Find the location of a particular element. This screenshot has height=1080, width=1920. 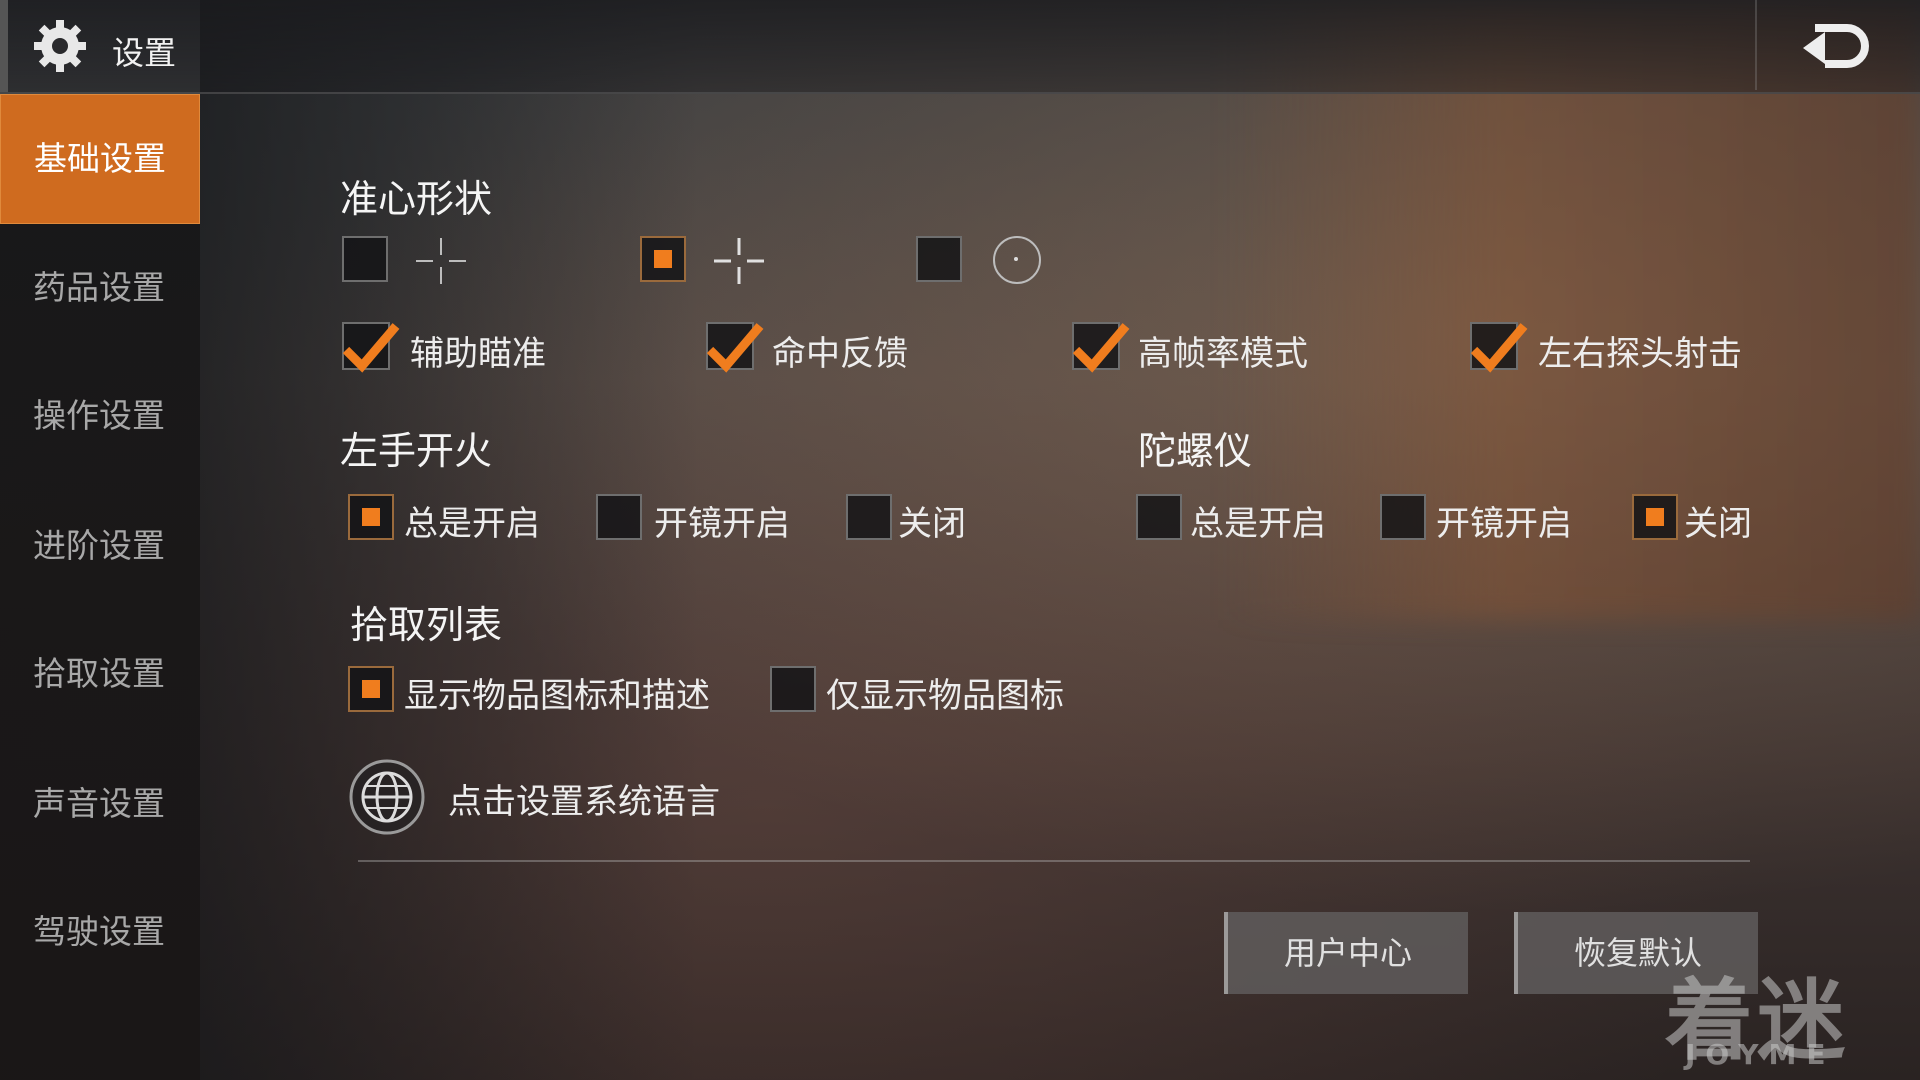

crosshair-option-1-checkbox is located at coordinates (365, 259).